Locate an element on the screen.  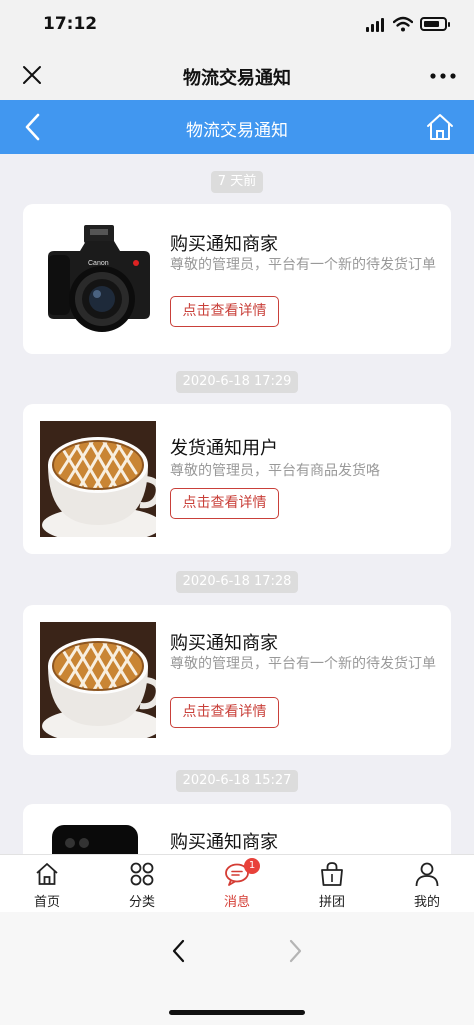
message-card: 购买通知商家 is located at coordinates (237, 829).